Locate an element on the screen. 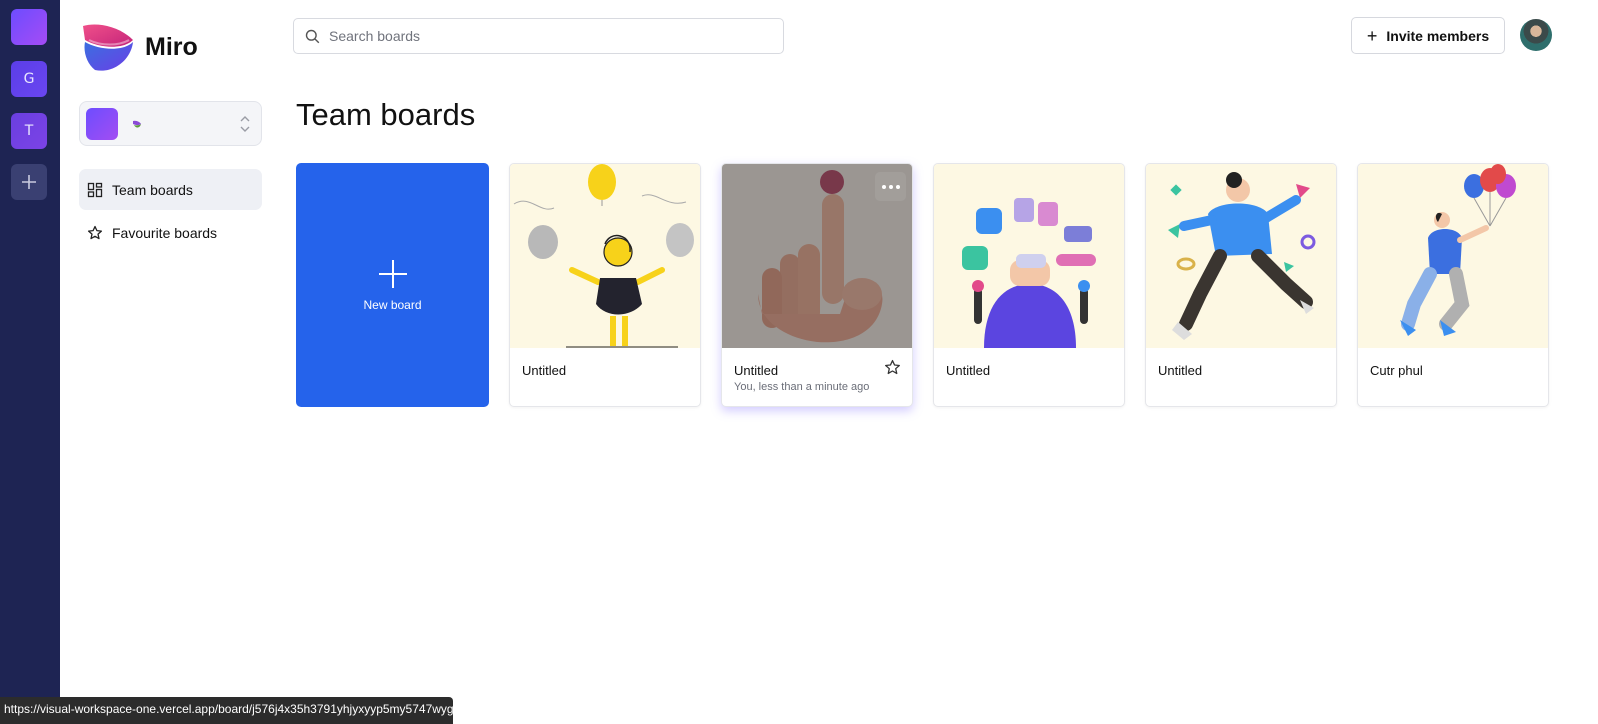  plus-icon: + is located at coordinates (1372, 35).